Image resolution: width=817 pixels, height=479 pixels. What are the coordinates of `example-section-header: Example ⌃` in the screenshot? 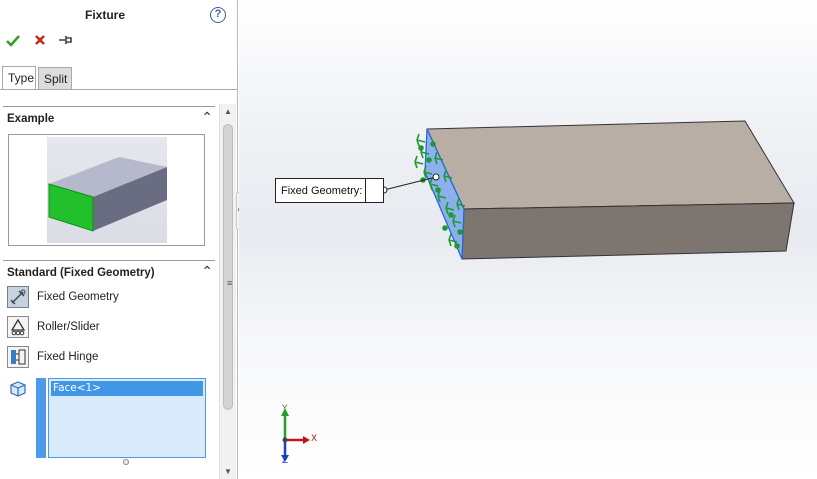 It's located at (109, 117).